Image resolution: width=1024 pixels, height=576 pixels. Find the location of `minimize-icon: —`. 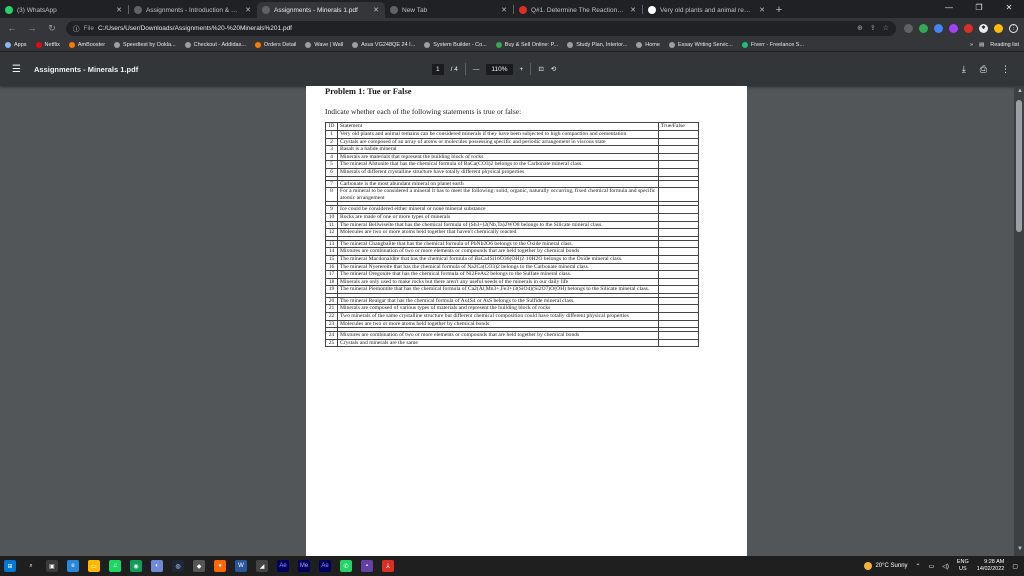

minimize-icon: — is located at coordinates (949, 9).